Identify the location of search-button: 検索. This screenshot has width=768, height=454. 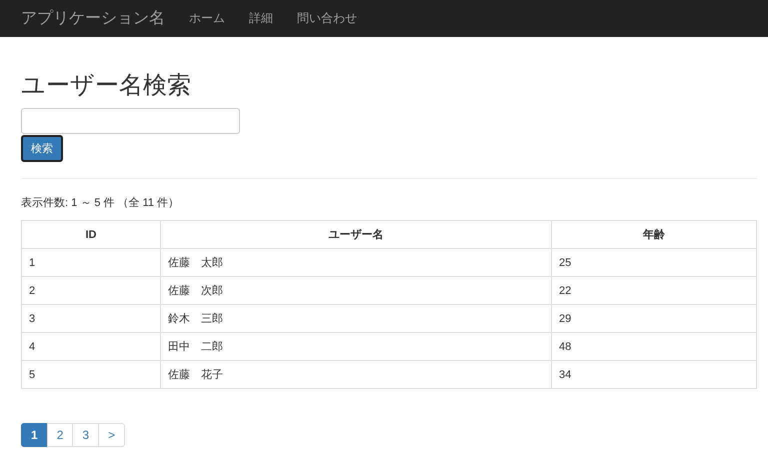
(42, 148).